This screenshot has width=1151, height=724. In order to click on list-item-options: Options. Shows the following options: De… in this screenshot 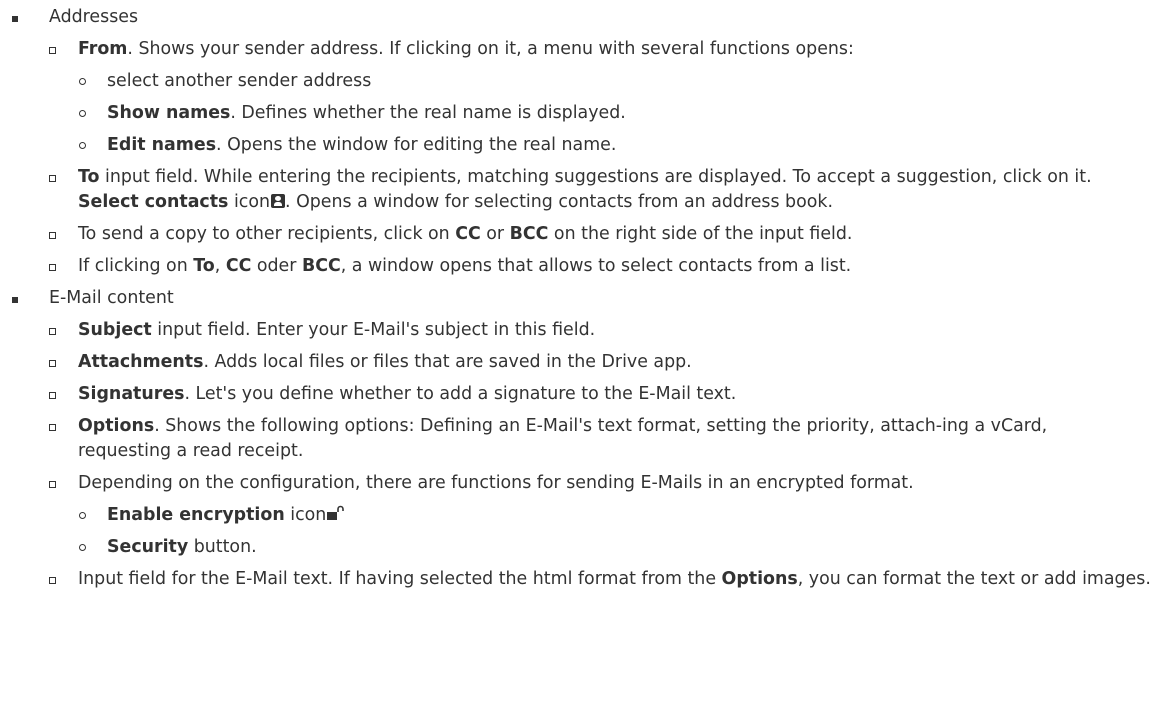, I will do `click(587, 439)`.